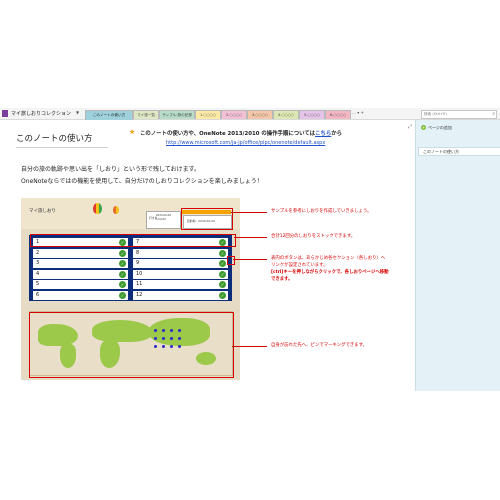 The image size is (500, 500). Describe the element at coordinates (62, 147) in the screenshot. I see `title-divider` at that location.